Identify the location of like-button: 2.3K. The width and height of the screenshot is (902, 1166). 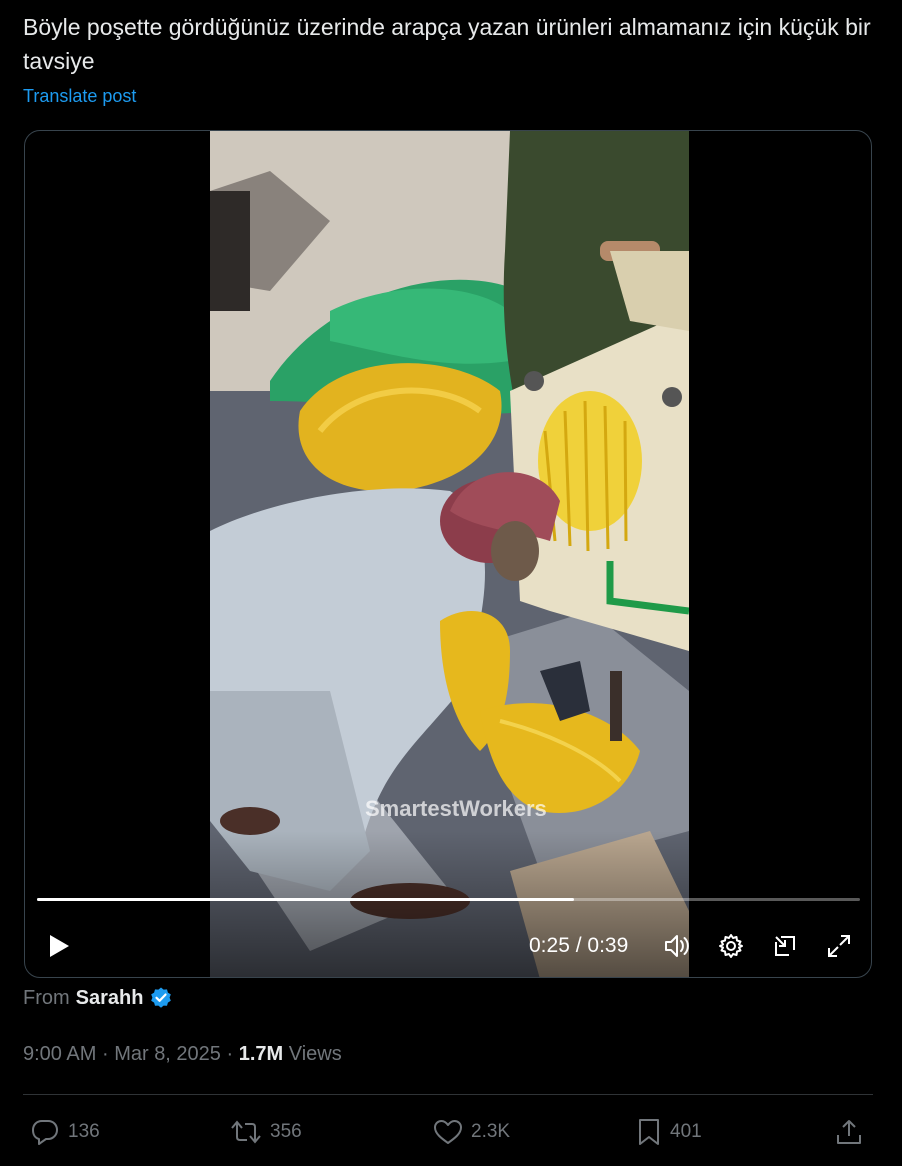
(471, 1132).